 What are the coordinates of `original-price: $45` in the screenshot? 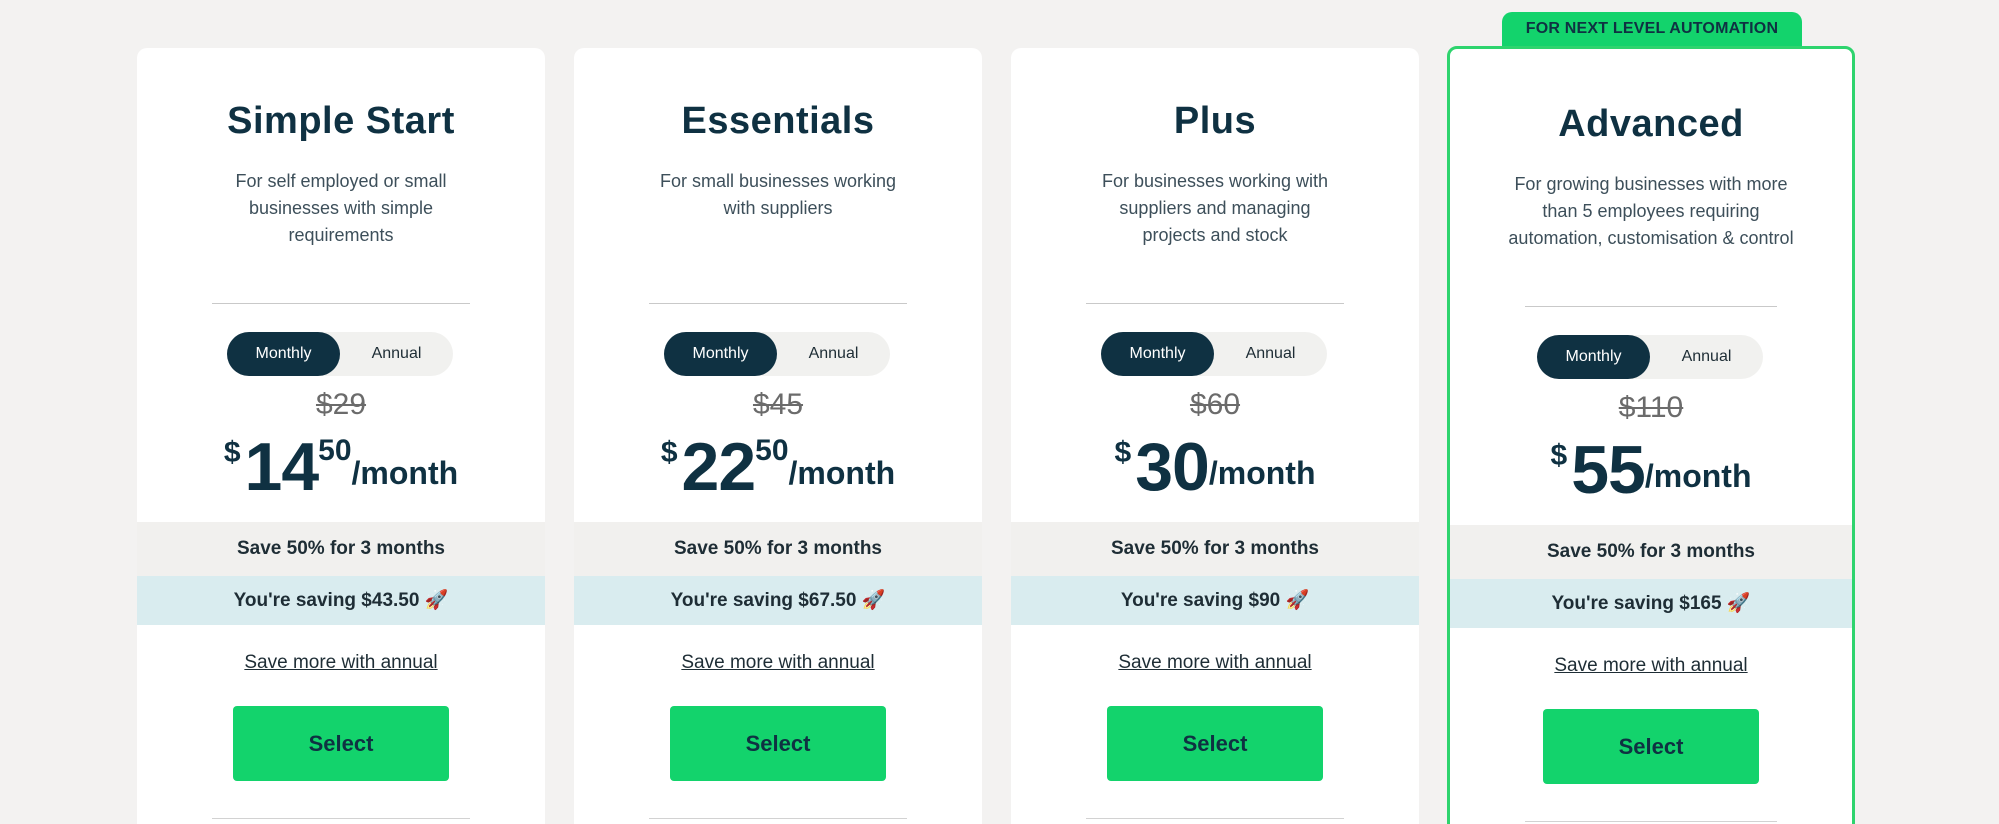 It's located at (778, 404).